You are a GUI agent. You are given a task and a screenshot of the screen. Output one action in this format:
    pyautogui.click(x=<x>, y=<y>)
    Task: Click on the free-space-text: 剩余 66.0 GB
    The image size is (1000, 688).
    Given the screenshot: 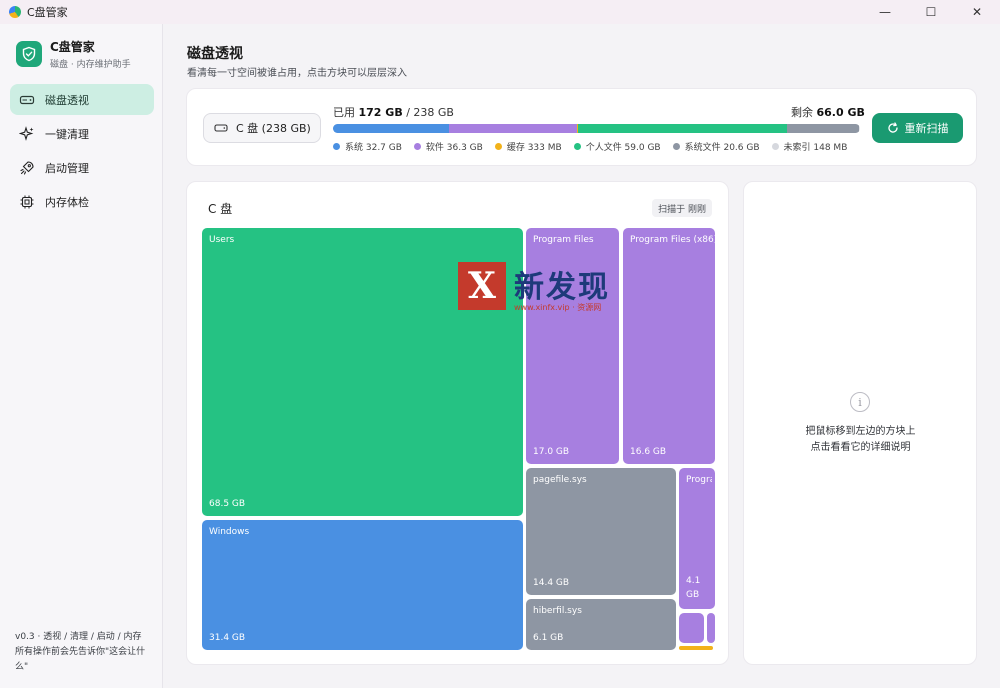 What is the action you would take?
    pyautogui.click(x=828, y=112)
    